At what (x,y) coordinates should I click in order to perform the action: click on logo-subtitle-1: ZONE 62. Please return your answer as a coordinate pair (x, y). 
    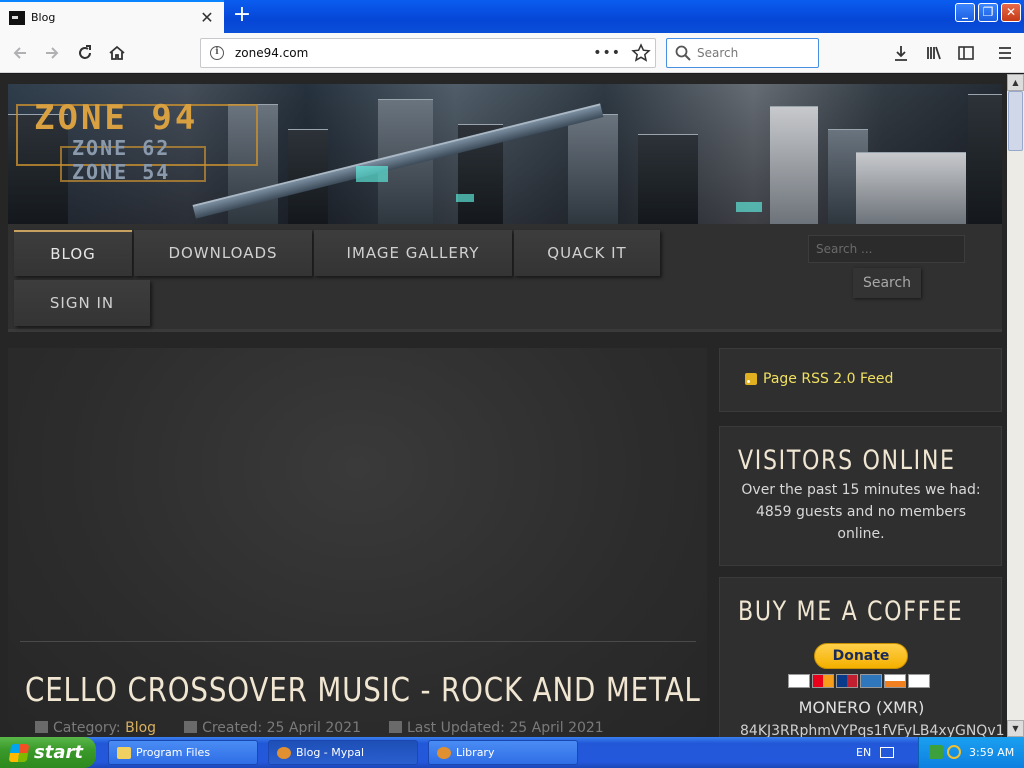
    Looking at the image, I should click on (121, 148).